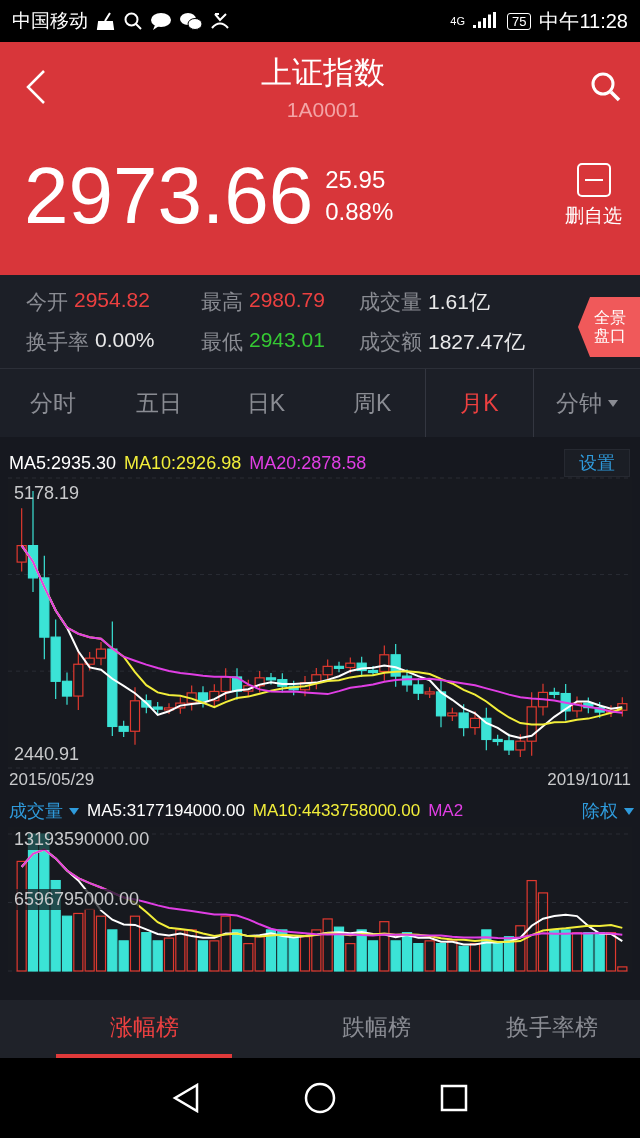 This screenshot has width=640, height=1138. Describe the element at coordinates (133, 21) in the screenshot. I see `search-icon` at that location.